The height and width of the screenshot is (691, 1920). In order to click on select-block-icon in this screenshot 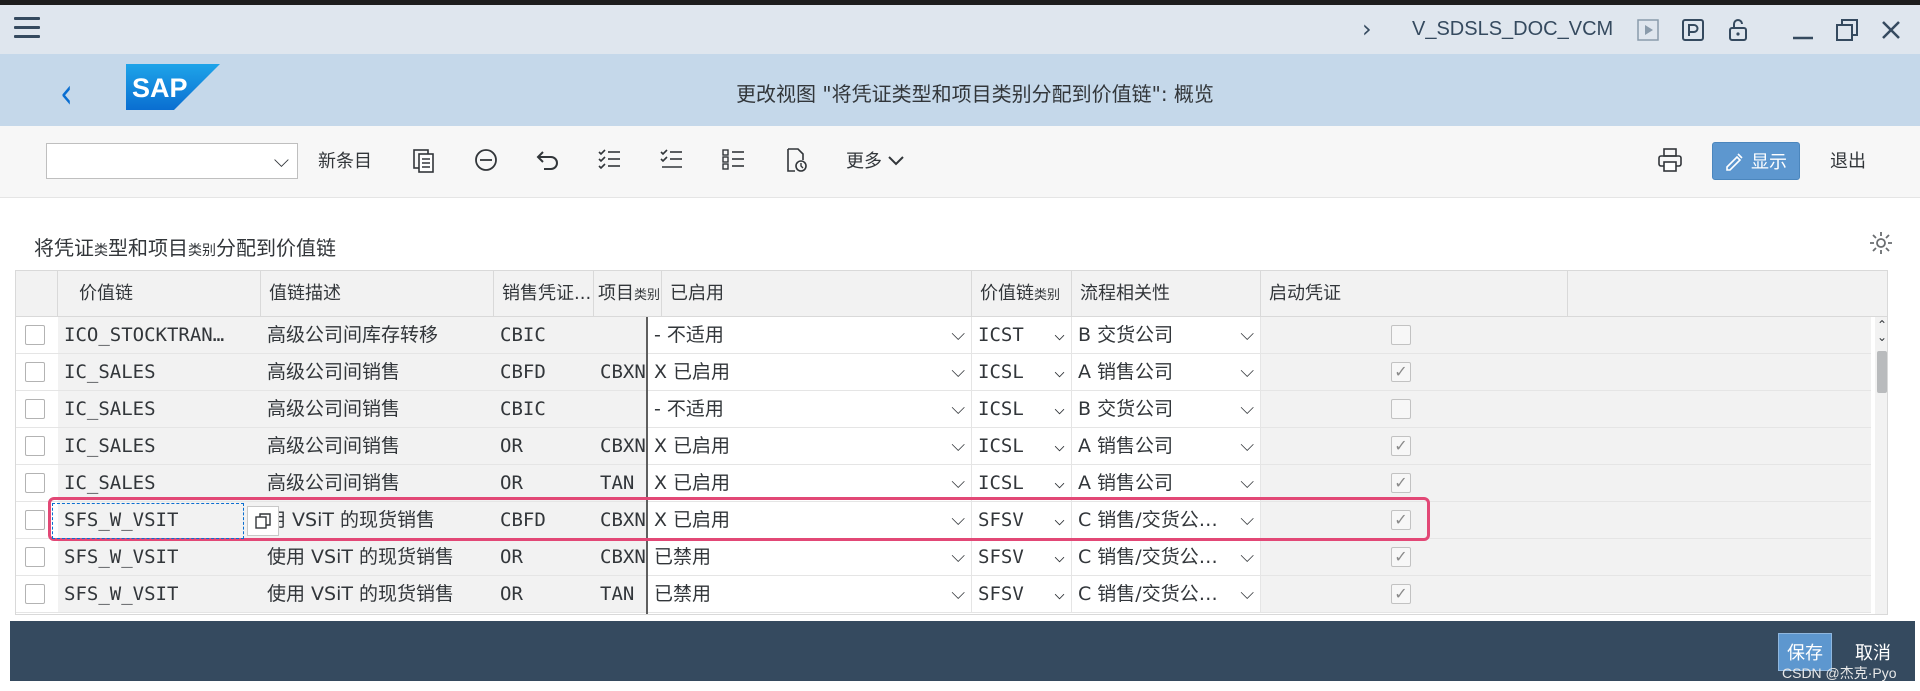, I will do `click(672, 160)`.